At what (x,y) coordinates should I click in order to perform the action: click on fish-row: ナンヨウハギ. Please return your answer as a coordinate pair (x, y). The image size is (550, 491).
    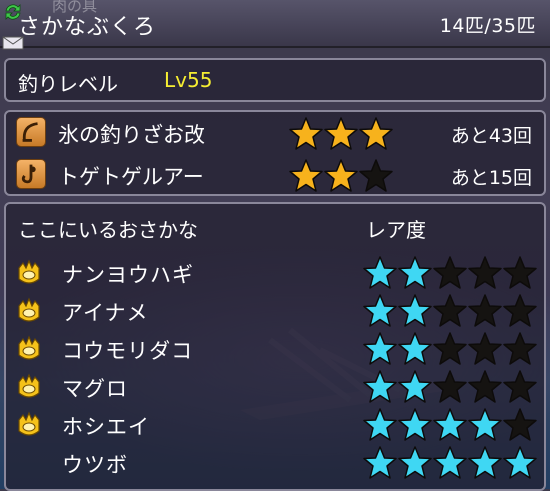
    Looking at the image, I should click on (275, 273).